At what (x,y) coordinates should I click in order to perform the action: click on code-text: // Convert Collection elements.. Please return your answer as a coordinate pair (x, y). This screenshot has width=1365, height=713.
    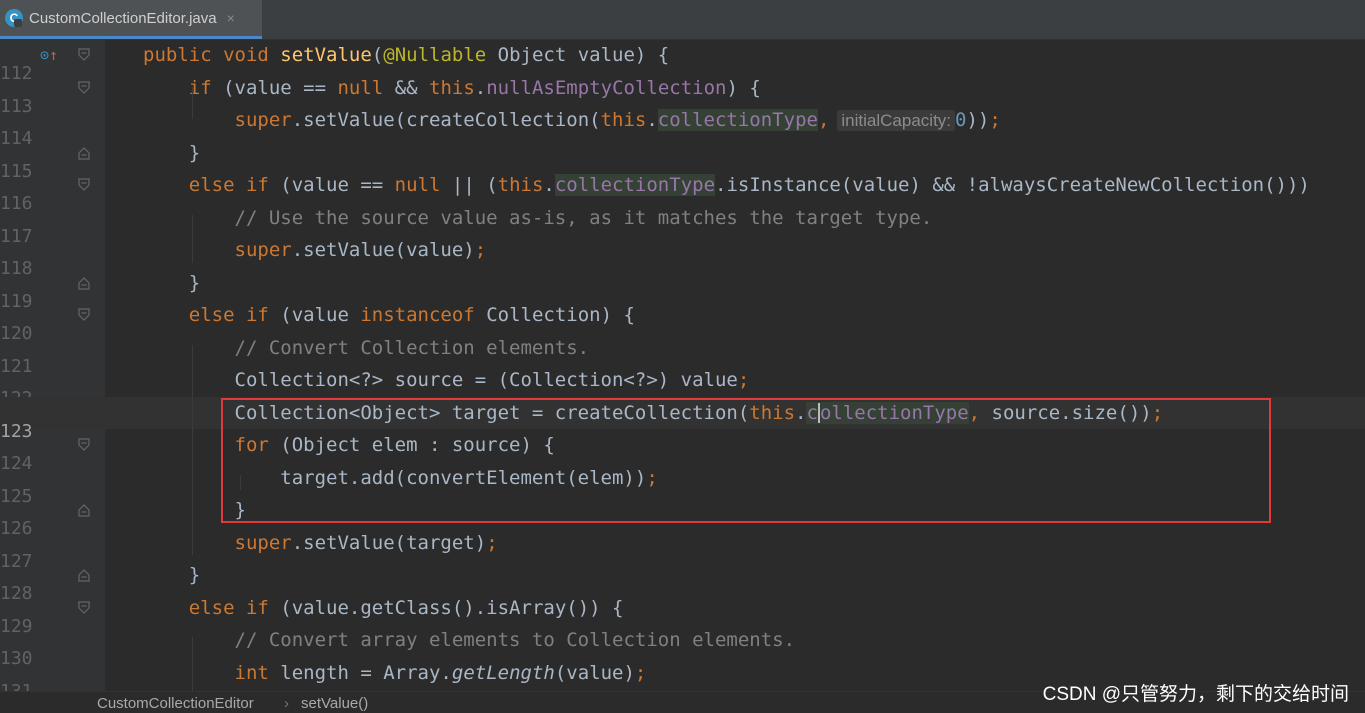
    Looking at the image, I should click on (366, 348).